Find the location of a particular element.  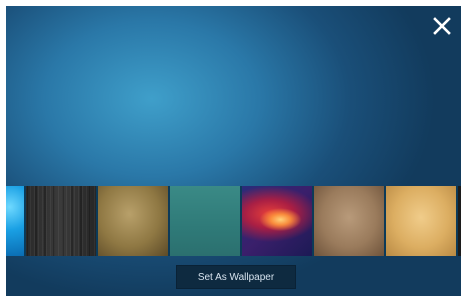

wallpaper-thumb-aged-paper is located at coordinates (349, 221).